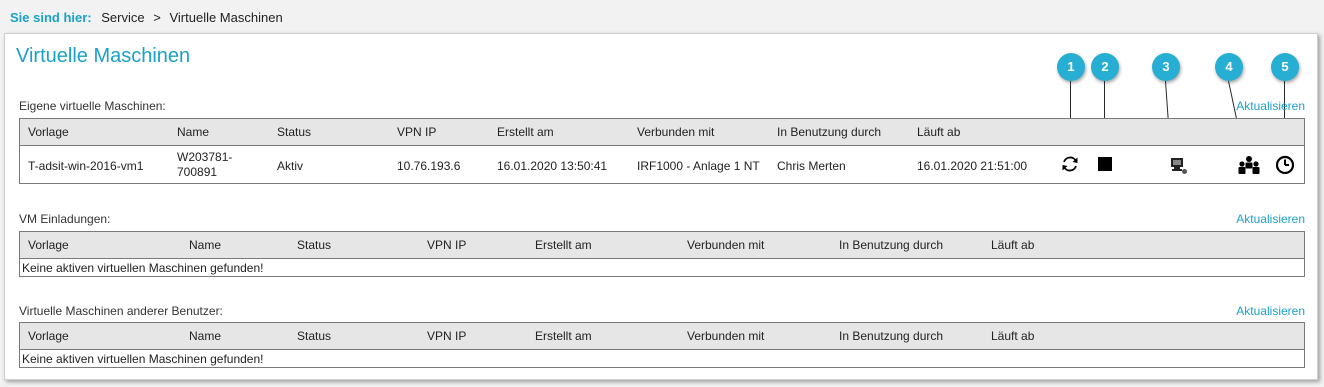 The height and width of the screenshot is (387, 1324). Describe the element at coordinates (121, 311) in the screenshot. I see `section-title-other-users: Virtuelle Maschinen anderer Benutzer:` at that location.